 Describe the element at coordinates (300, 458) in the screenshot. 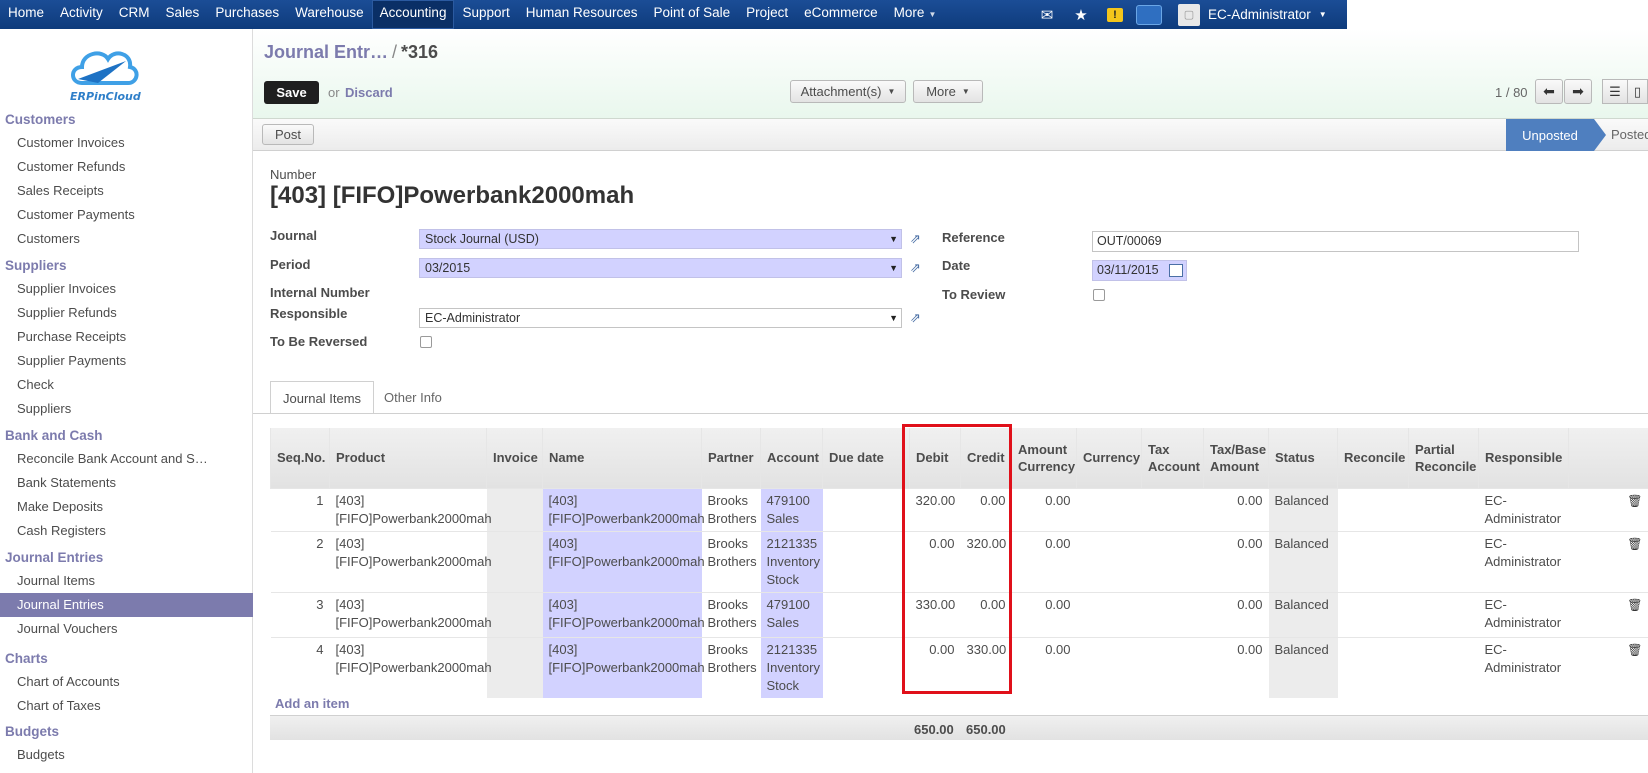

I see `col-header-seq: Seq.No.` at that location.